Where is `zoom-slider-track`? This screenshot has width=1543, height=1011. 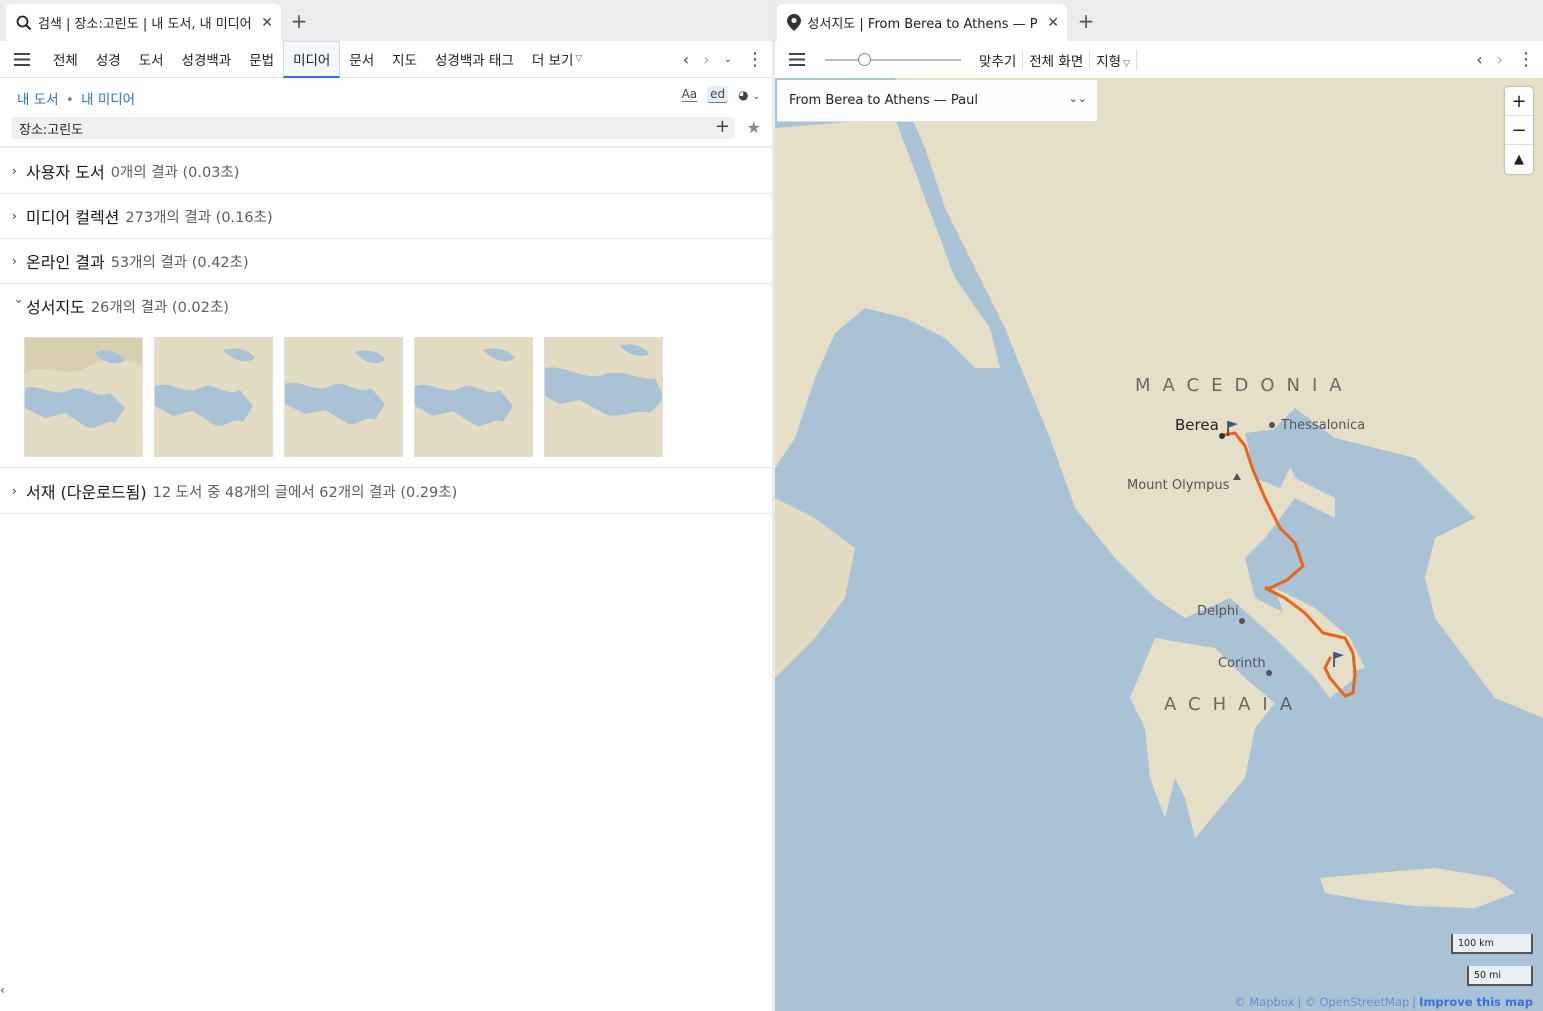 zoom-slider-track is located at coordinates (893, 59).